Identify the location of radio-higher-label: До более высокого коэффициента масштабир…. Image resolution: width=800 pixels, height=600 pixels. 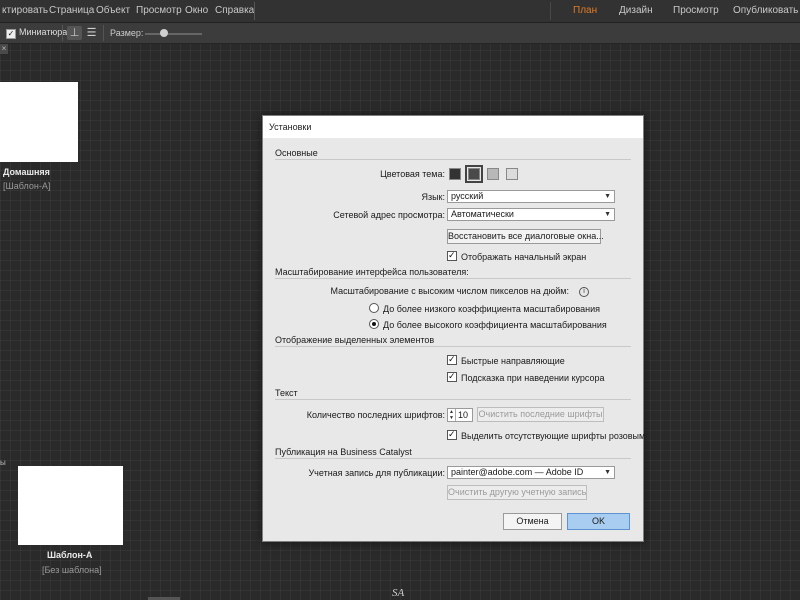
(495, 325).